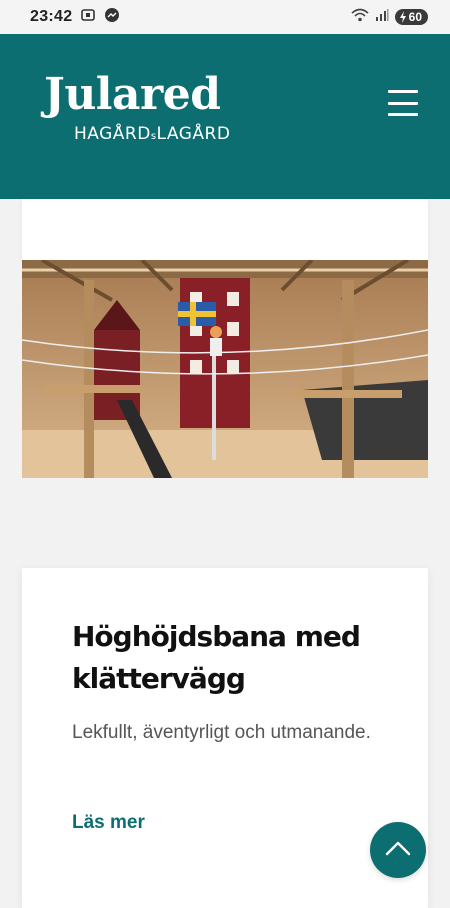 The width and height of the screenshot is (450, 908). I want to click on read-more-link: Läs mer, so click(108, 823).